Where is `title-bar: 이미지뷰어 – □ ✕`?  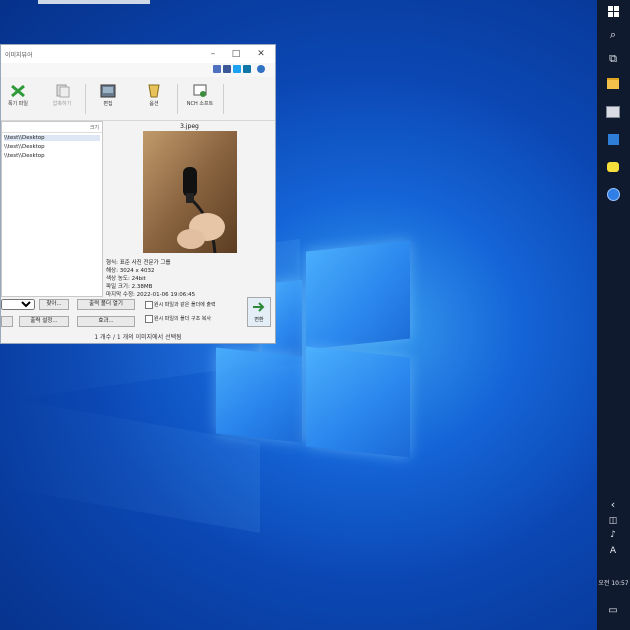 title-bar: 이미지뷰어 – □ ✕ is located at coordinates (138, 54).